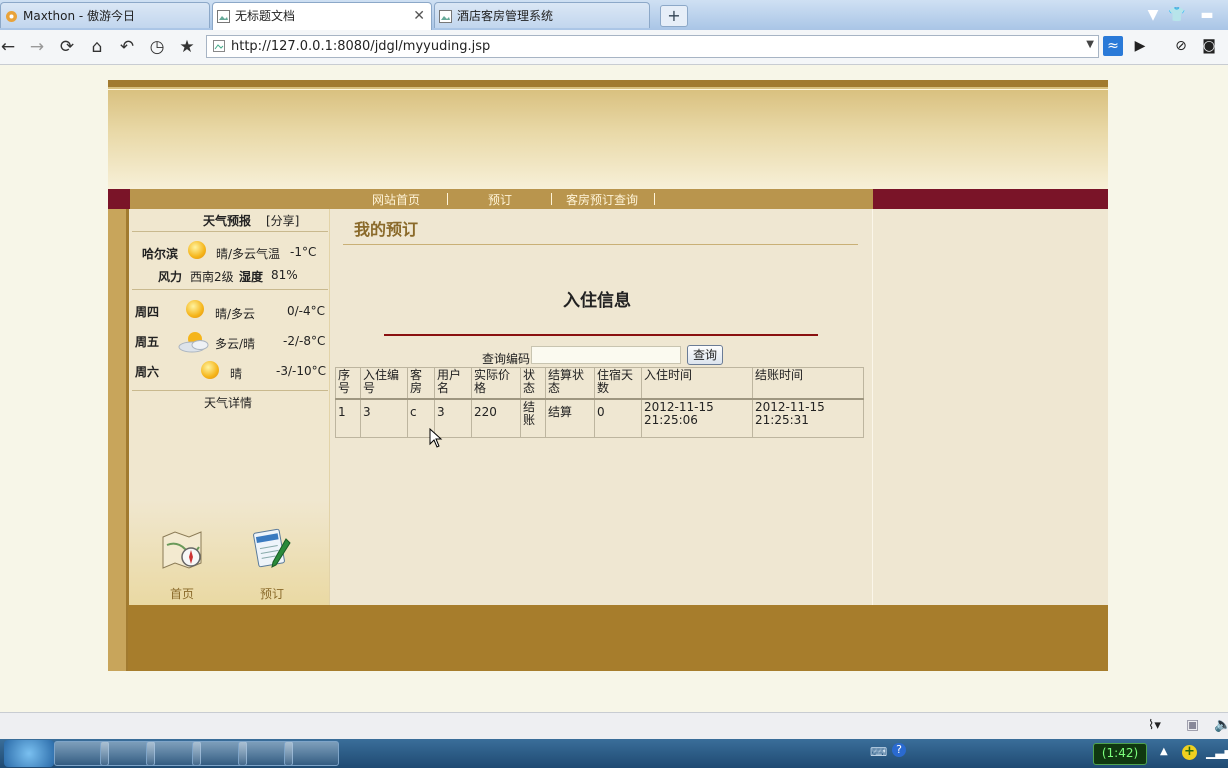 Image resolution: width=1228 pixels, height=768 pixels. I want to click on table-cell: 220, so click(496, 418).